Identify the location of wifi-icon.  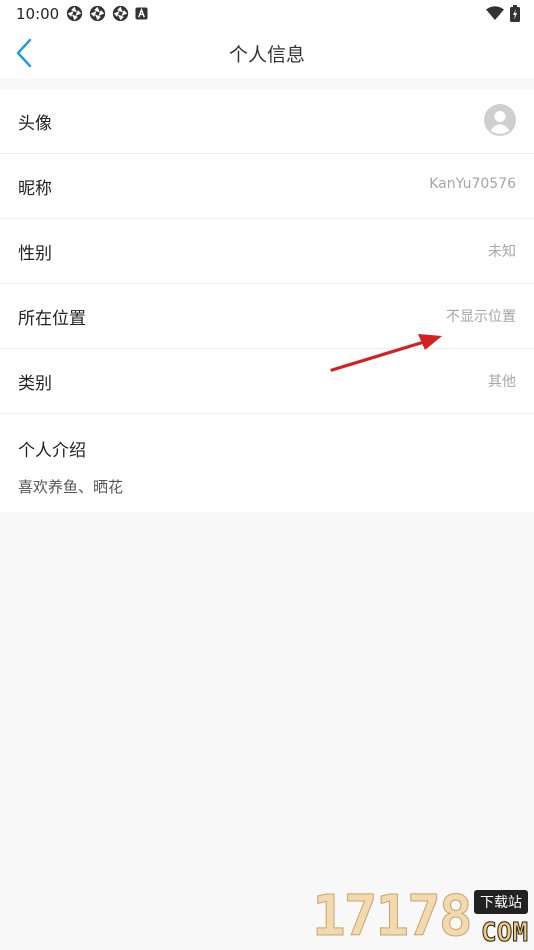
(495, 13).